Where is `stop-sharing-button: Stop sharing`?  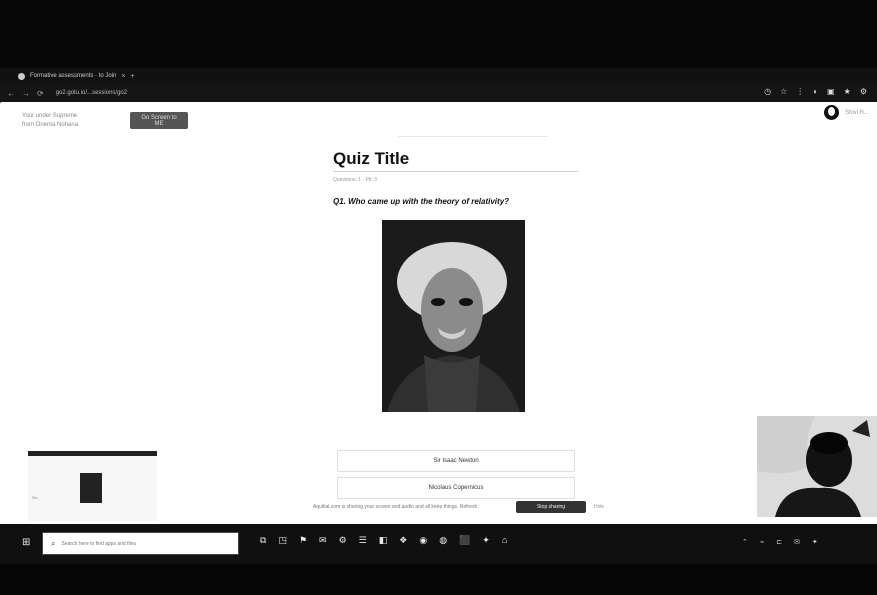 stop-sharing-button: Stop sharing is located at coordinates (551, 507).